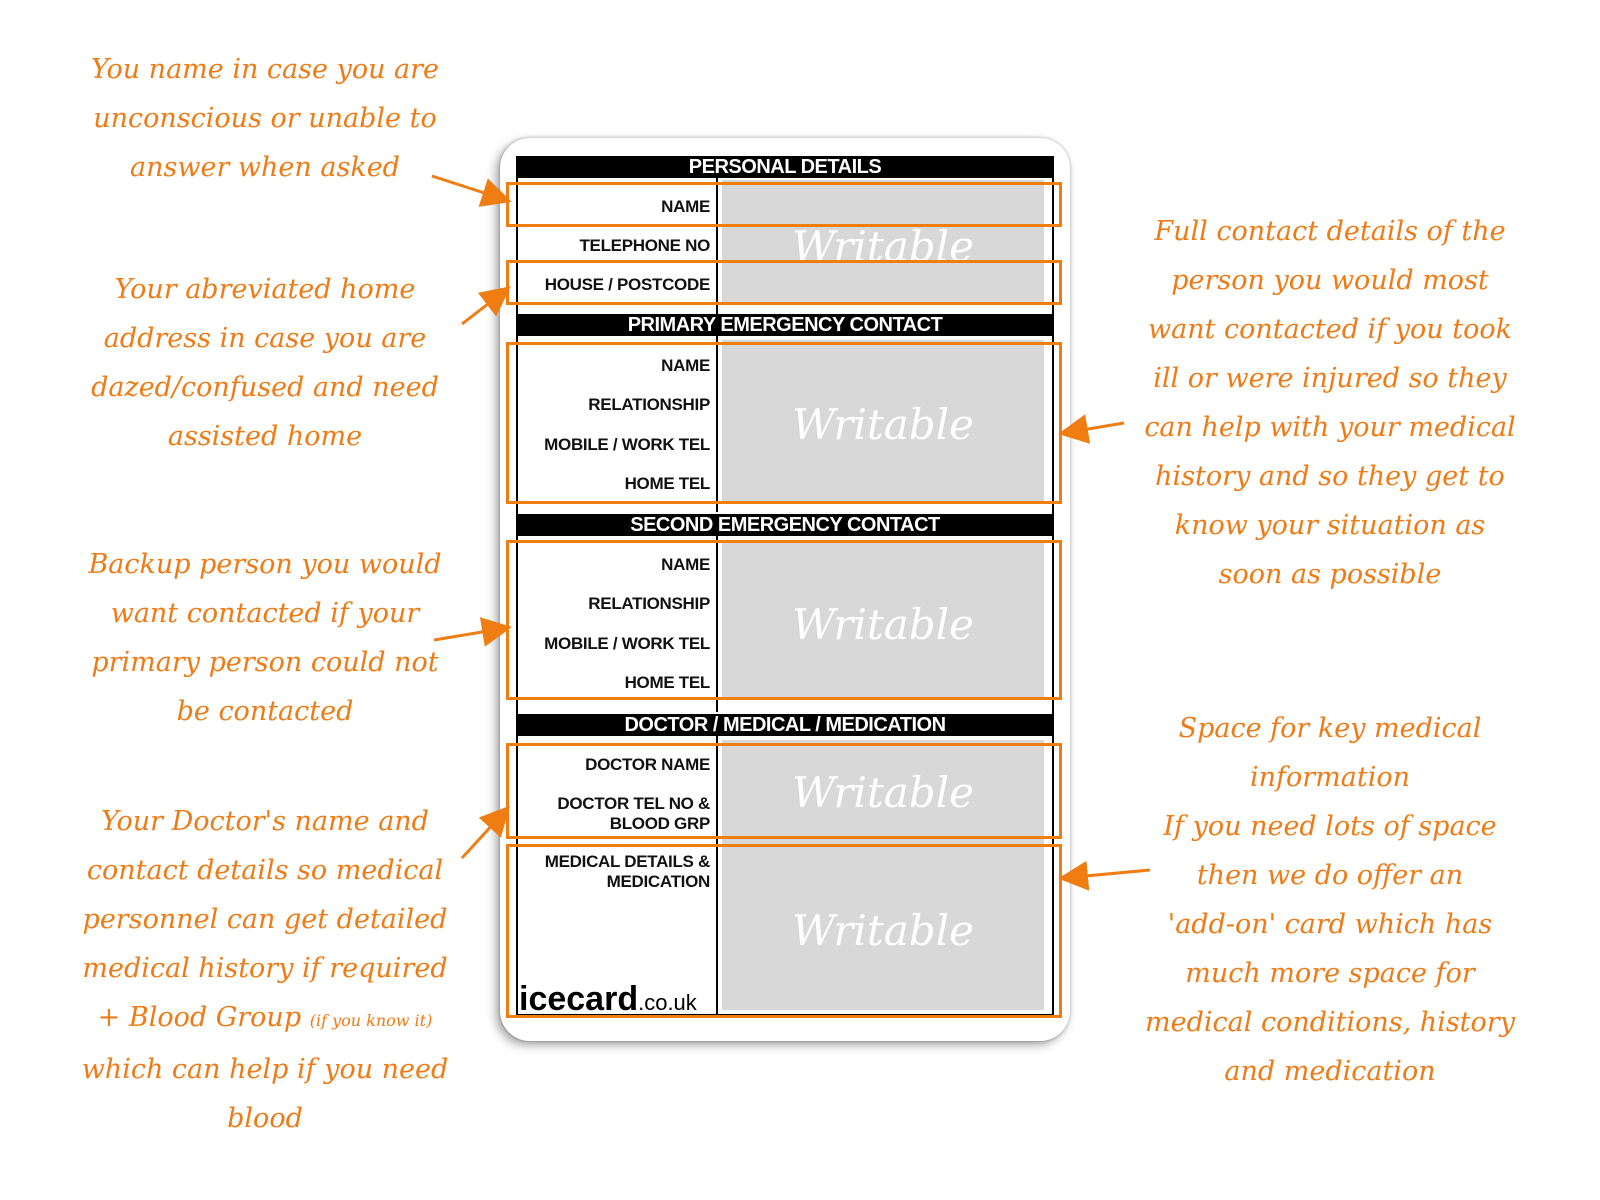  What do you see at coordinates (1104, 875) in the screenshot?
I see `arrow-medical` at bounding box center [1104, 875].